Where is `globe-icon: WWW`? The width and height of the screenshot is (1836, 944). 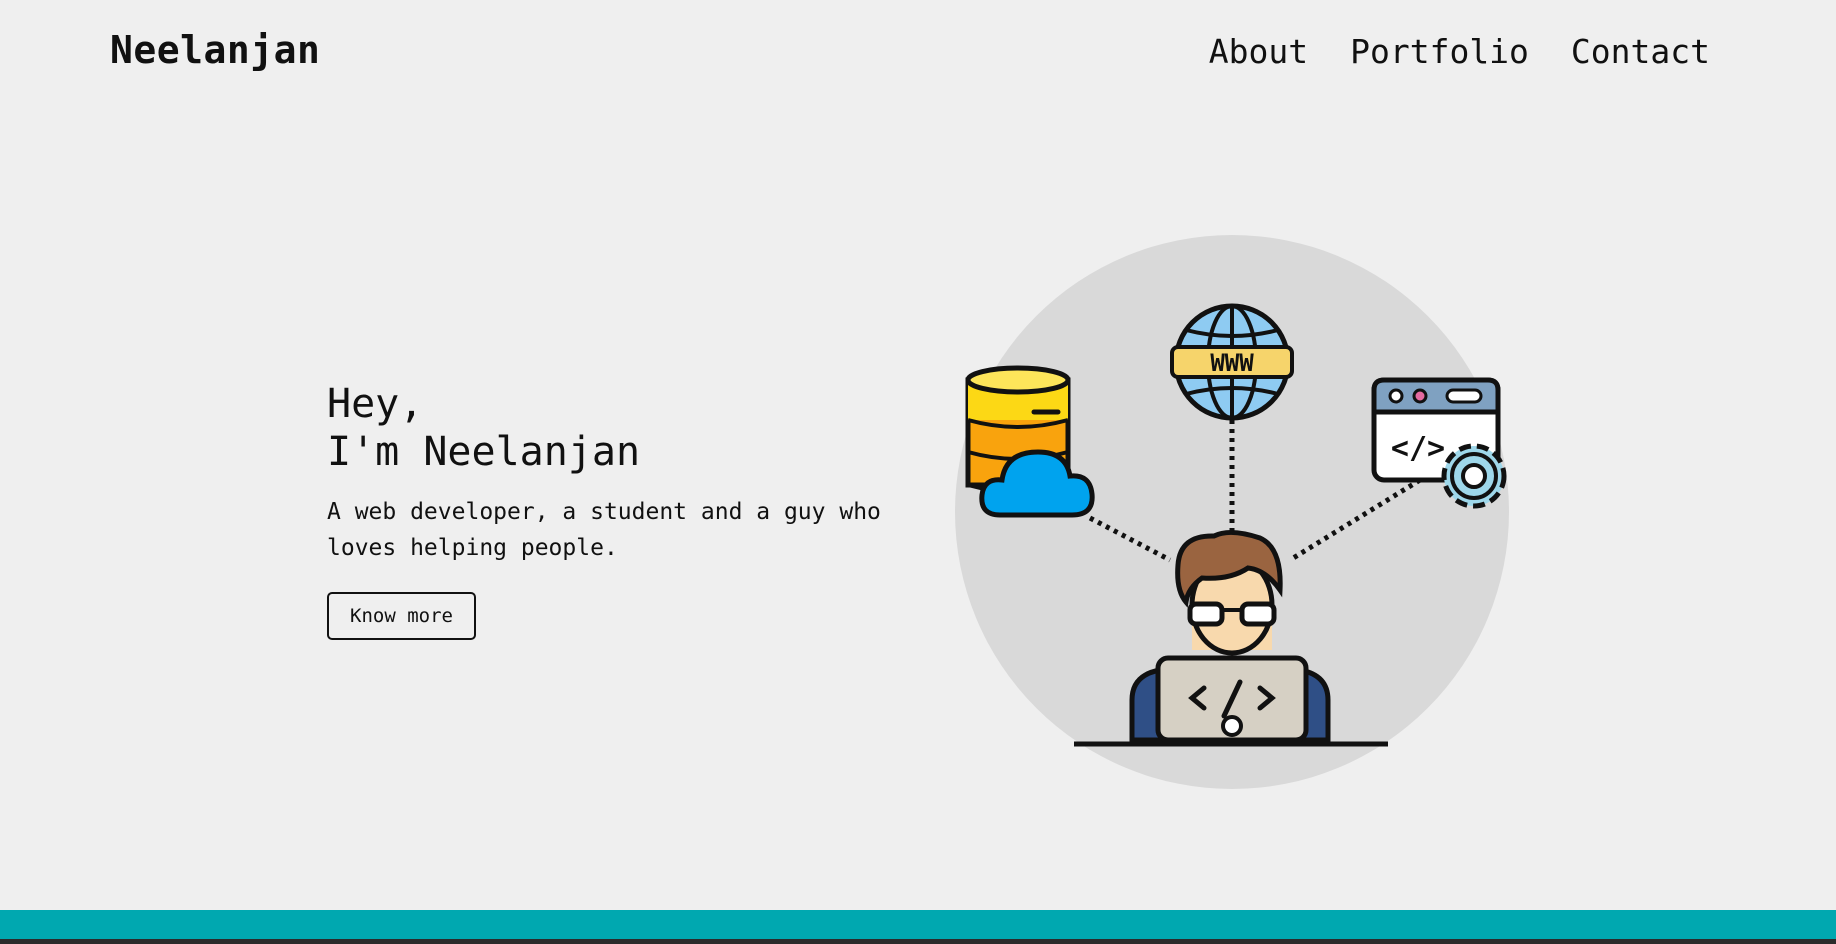
globe-icon: WWW is located at coordinates (1232, 362).